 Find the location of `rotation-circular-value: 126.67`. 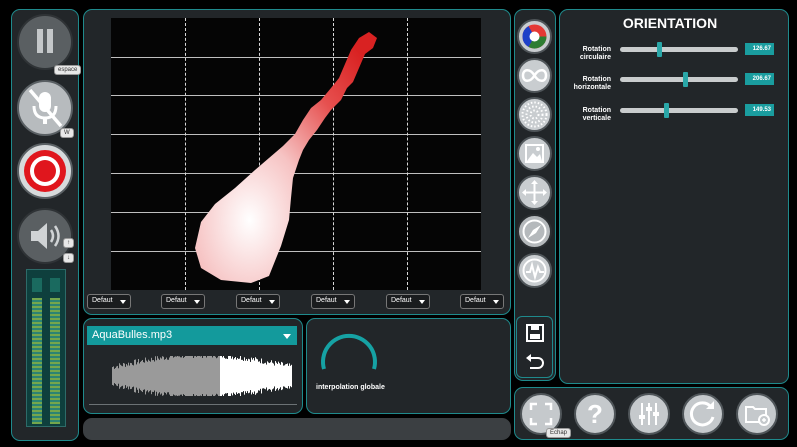

rotation-circular-value: 126.67 is located at coordinates (759, 49).